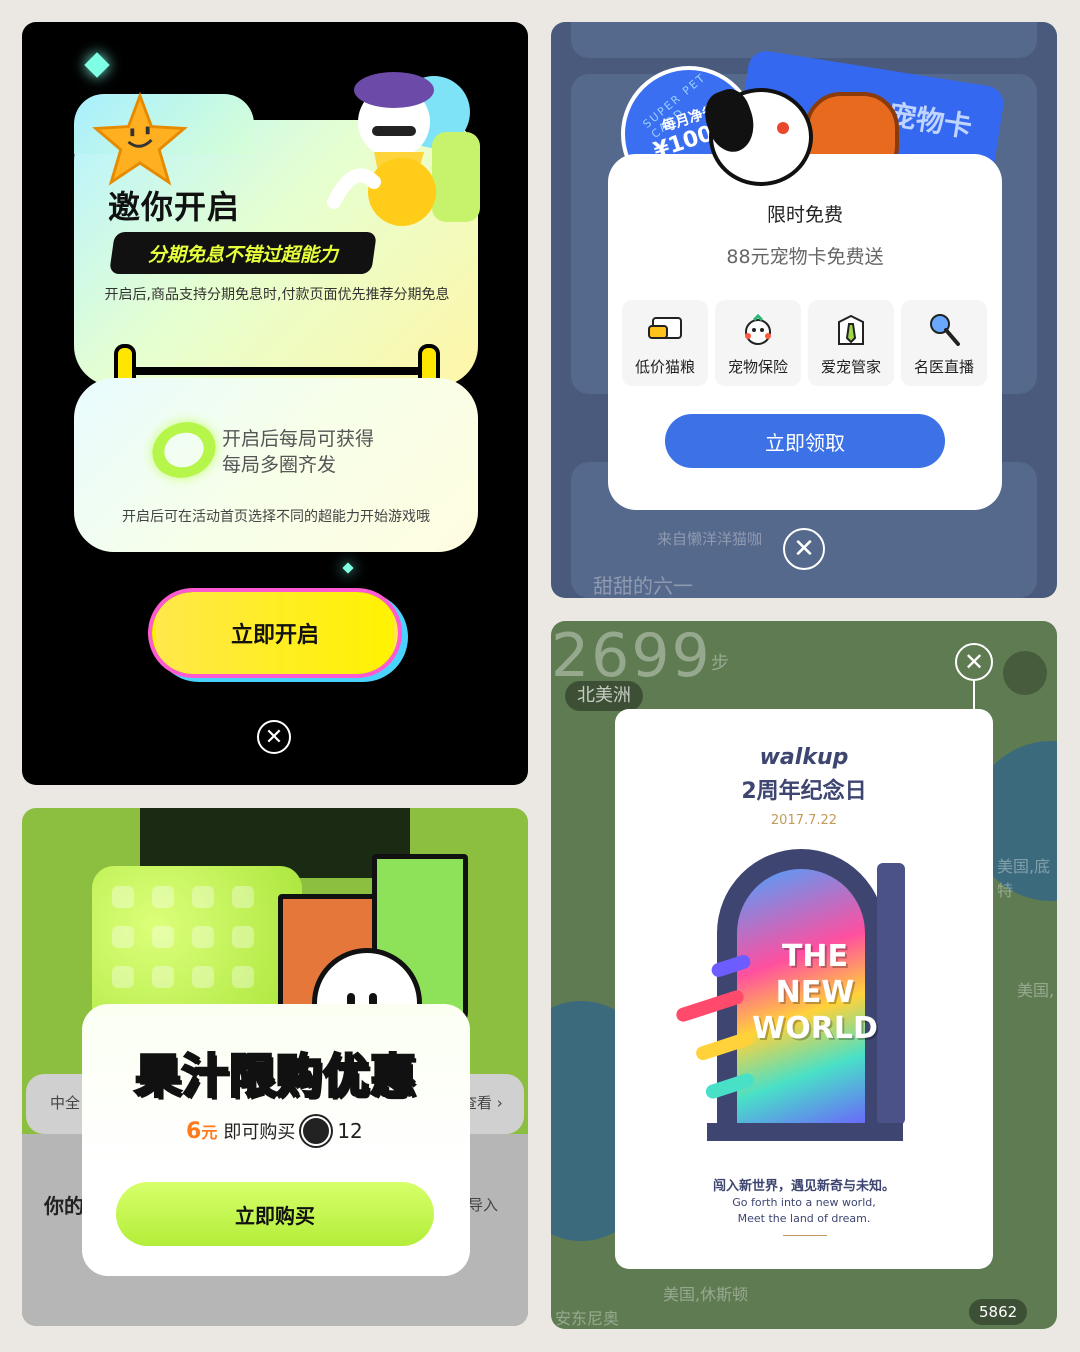  I want to click on price-amount: 6元, so click(202, 1131).